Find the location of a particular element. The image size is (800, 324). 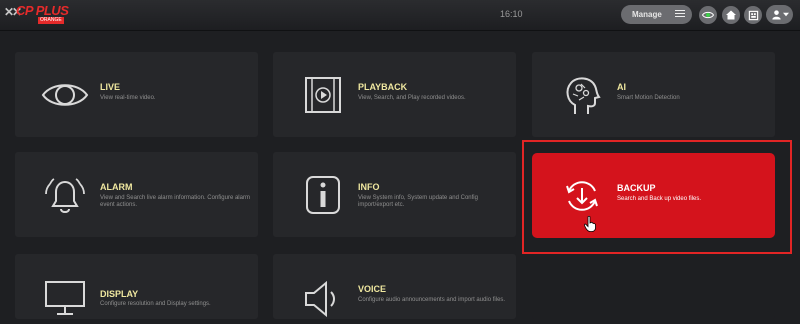

clock-time: 16:10 is located at coordinates (511, 14).